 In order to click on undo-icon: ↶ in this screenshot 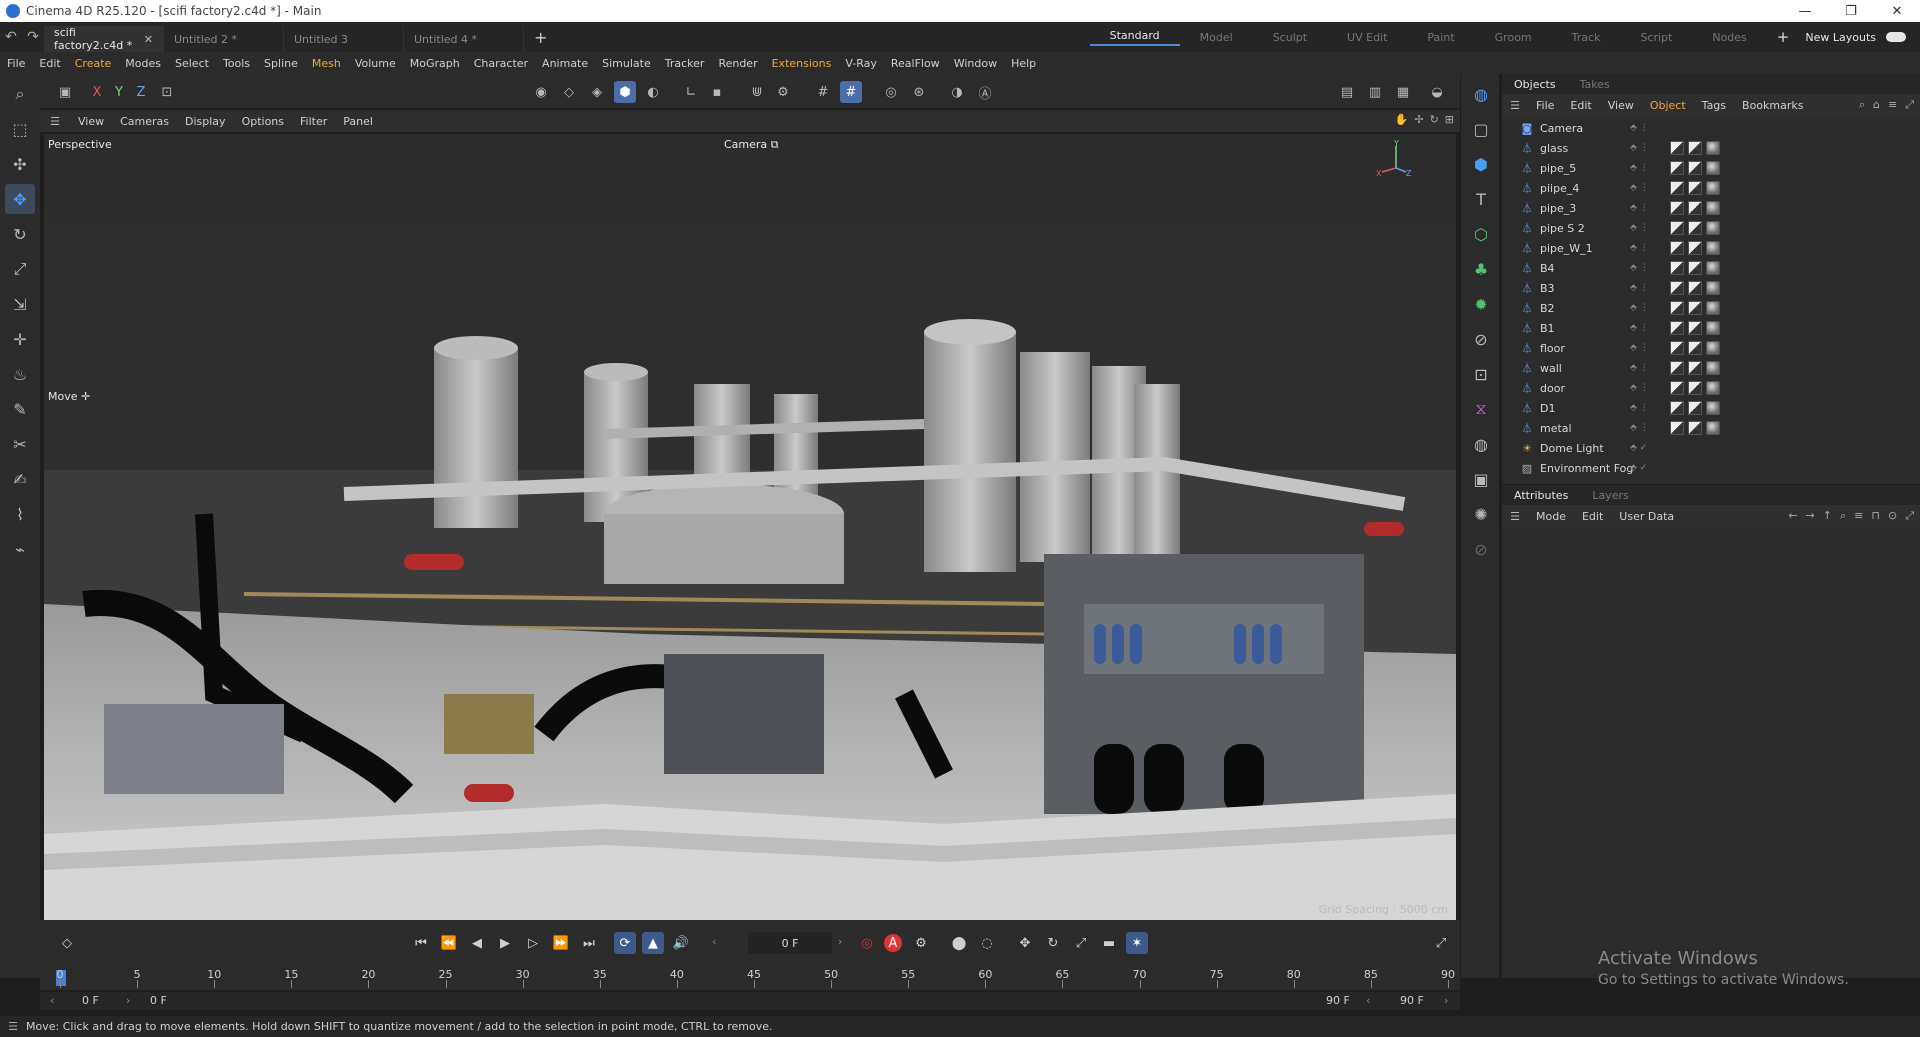, I will do `click(11, 37)`.